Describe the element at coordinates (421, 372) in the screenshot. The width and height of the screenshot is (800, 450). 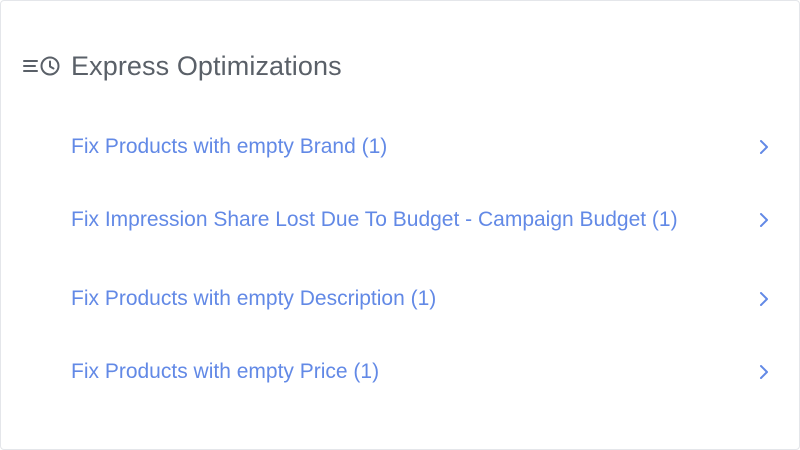
I see `optimization-item-empty-price: Fix Products with empty Price (1)` at that location.